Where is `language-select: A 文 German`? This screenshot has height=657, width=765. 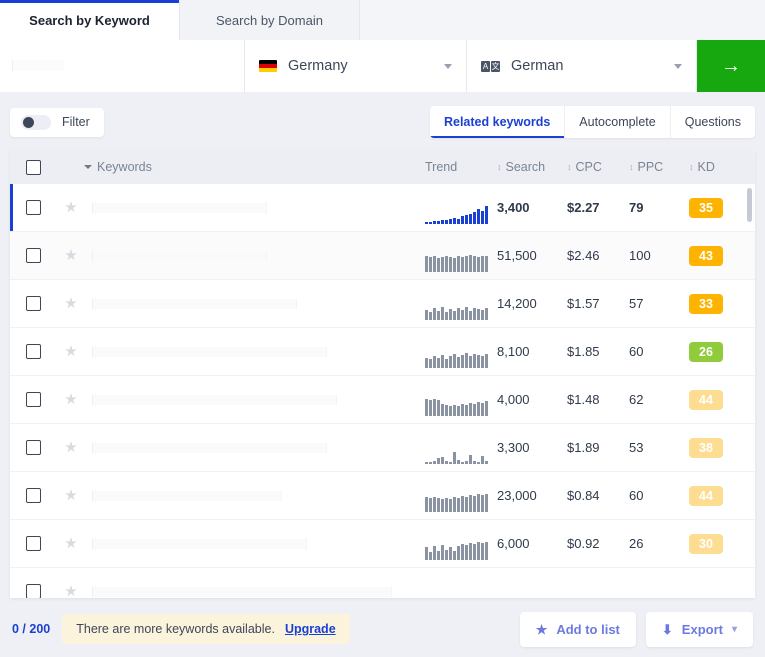 language-select: A 文 German is located at coordinates (582, 66).